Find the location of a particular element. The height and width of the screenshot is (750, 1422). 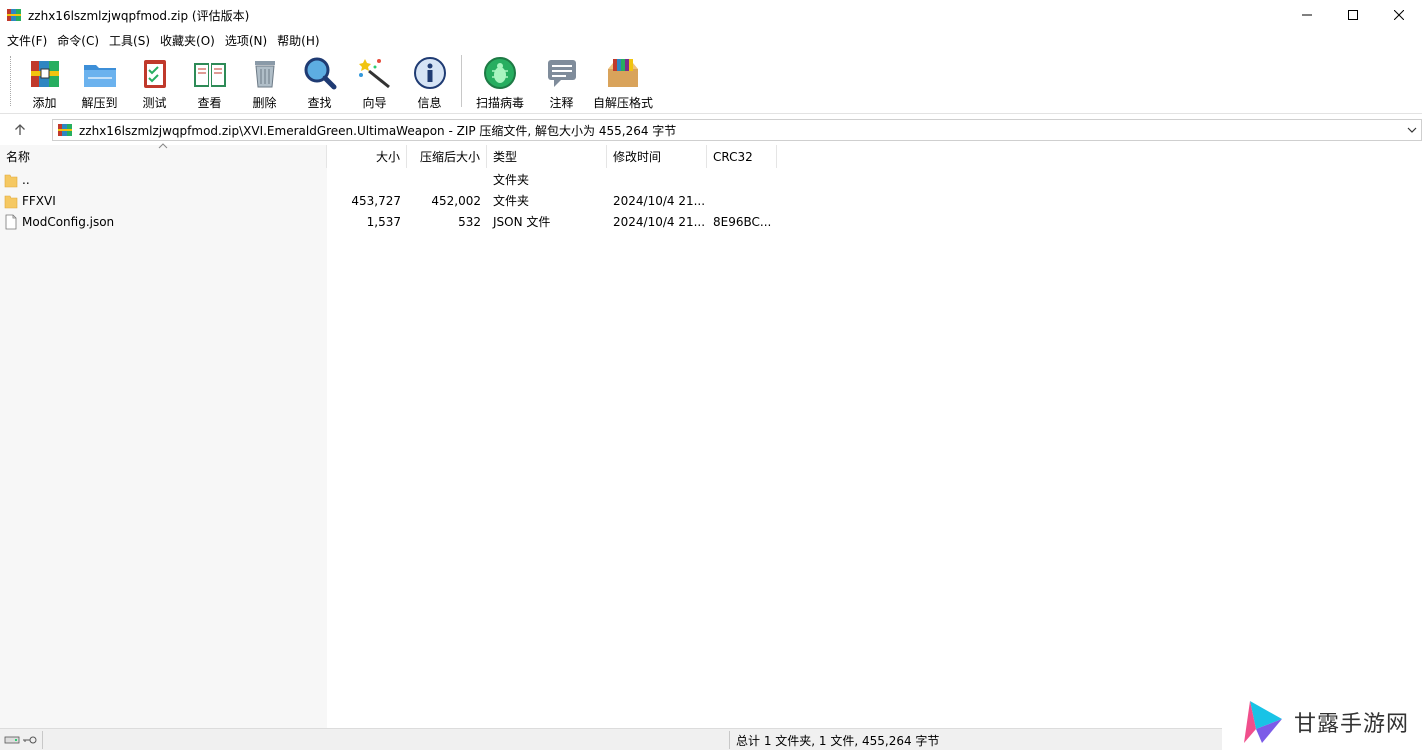

extract-to-label: 解压到 is located at coordinates (99, 103).